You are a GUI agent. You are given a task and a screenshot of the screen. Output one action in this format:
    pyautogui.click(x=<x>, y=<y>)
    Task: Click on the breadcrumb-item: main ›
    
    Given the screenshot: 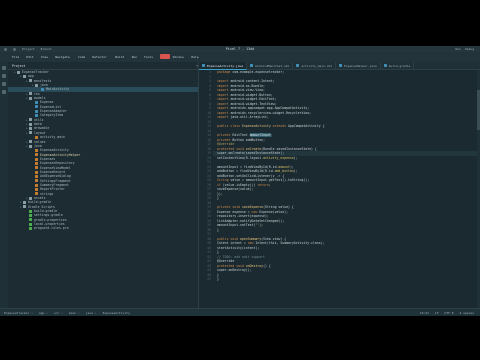 What is the action you would take?
    pyautogui.click(x=74, y=313)
    